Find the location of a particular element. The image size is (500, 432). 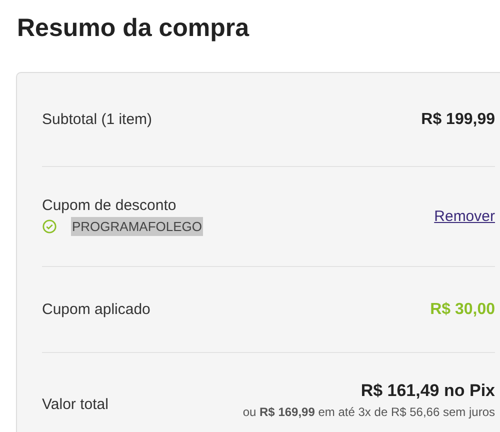

summary-title: Resumo da compra is located at coordinates (133, 28).